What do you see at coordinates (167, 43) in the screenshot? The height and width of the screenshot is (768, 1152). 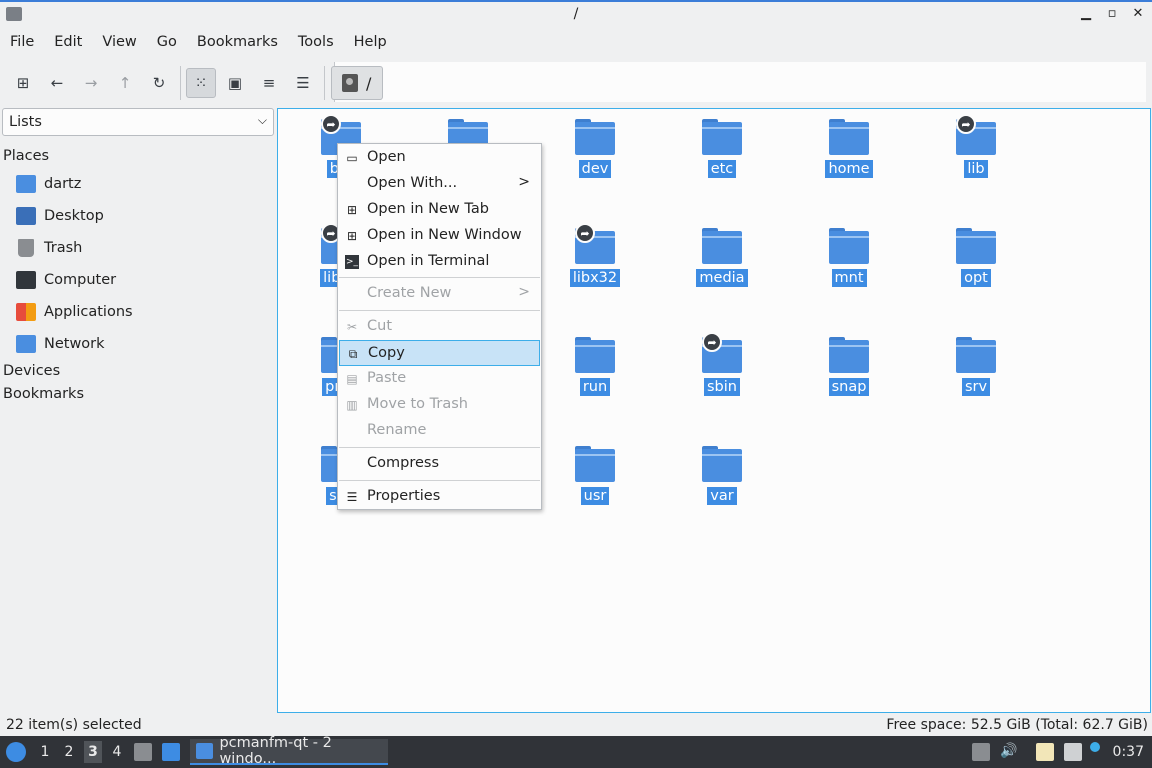 I see `menu-go: Go` at bounding box center [167, 43].